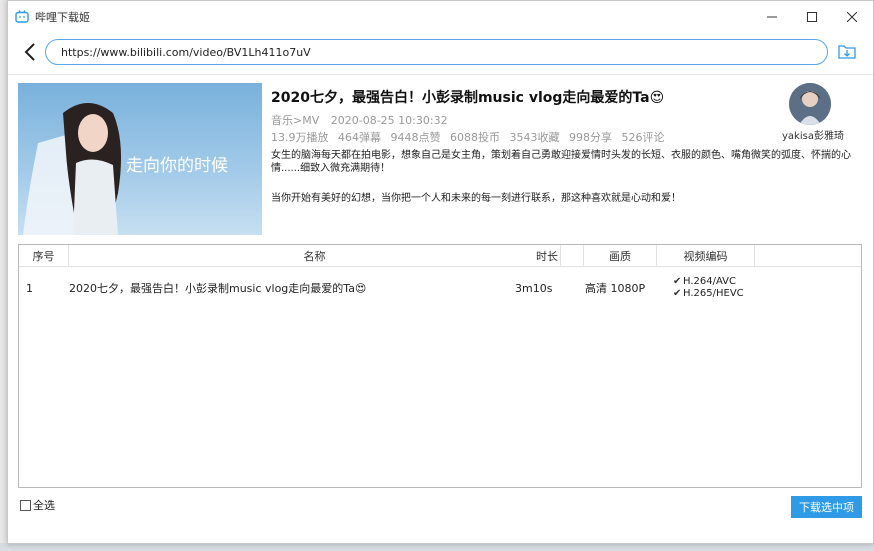 This screenshot has height=551, width=874. Describe the element at coordinates (440, 74) in the screenshot. I see `header-divider` at that location.